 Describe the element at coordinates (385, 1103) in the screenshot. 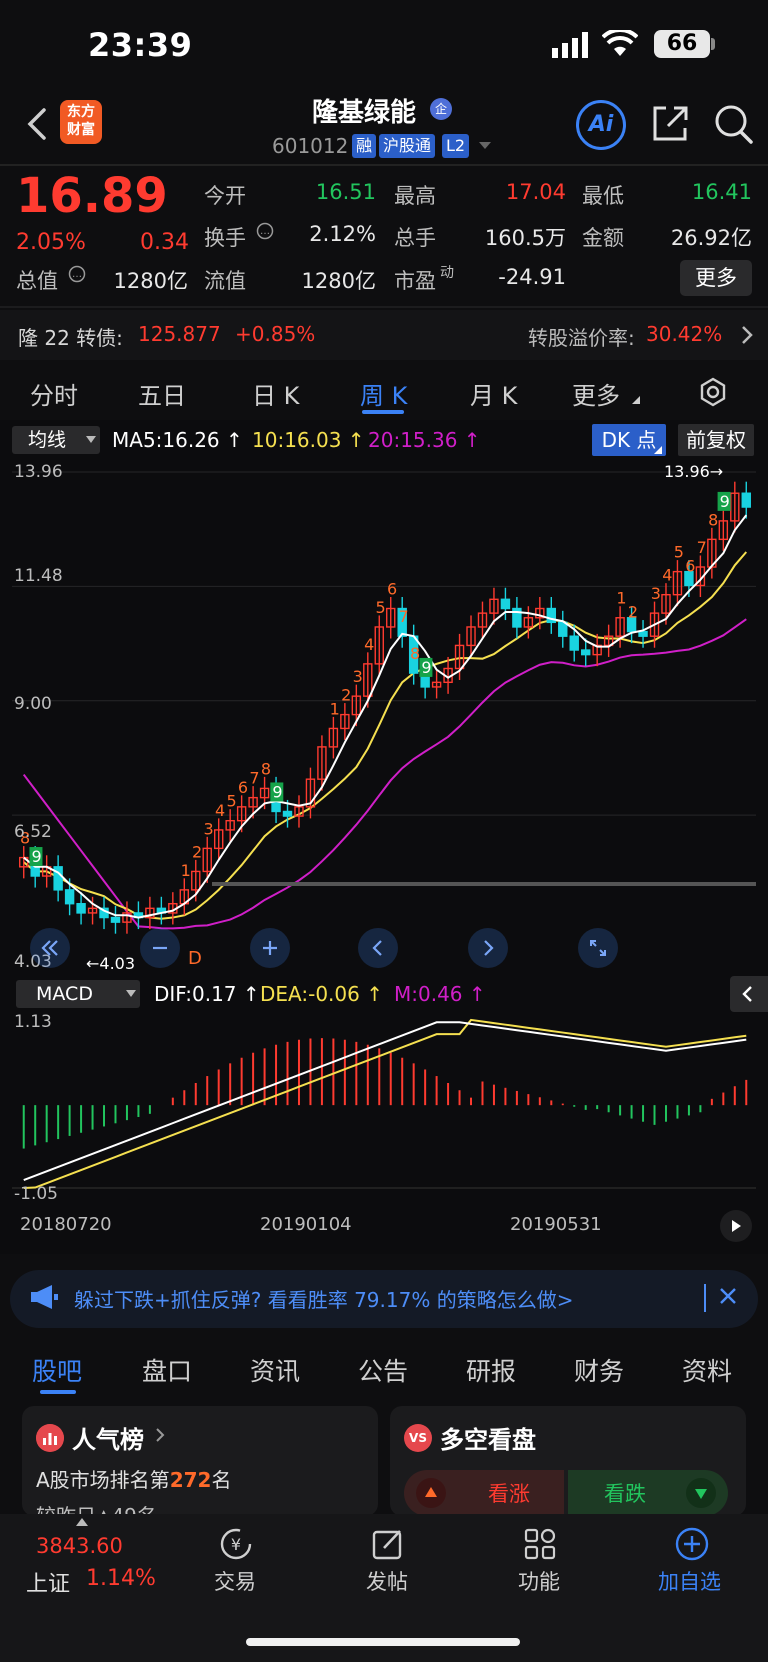

I see `dea-line` at that location.